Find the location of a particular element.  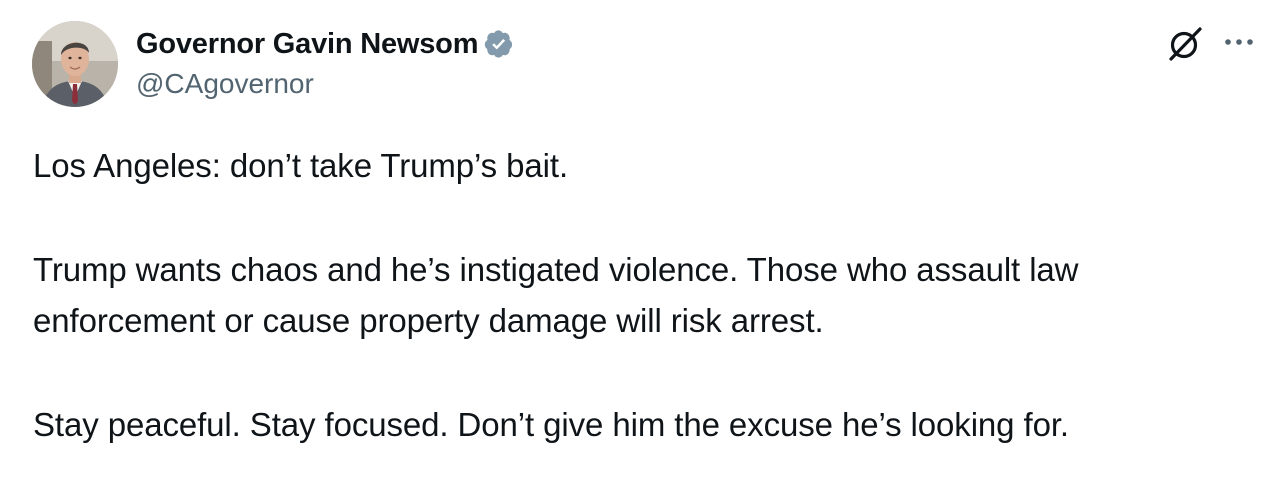

avatar-image is located at coordinates (75, 64).